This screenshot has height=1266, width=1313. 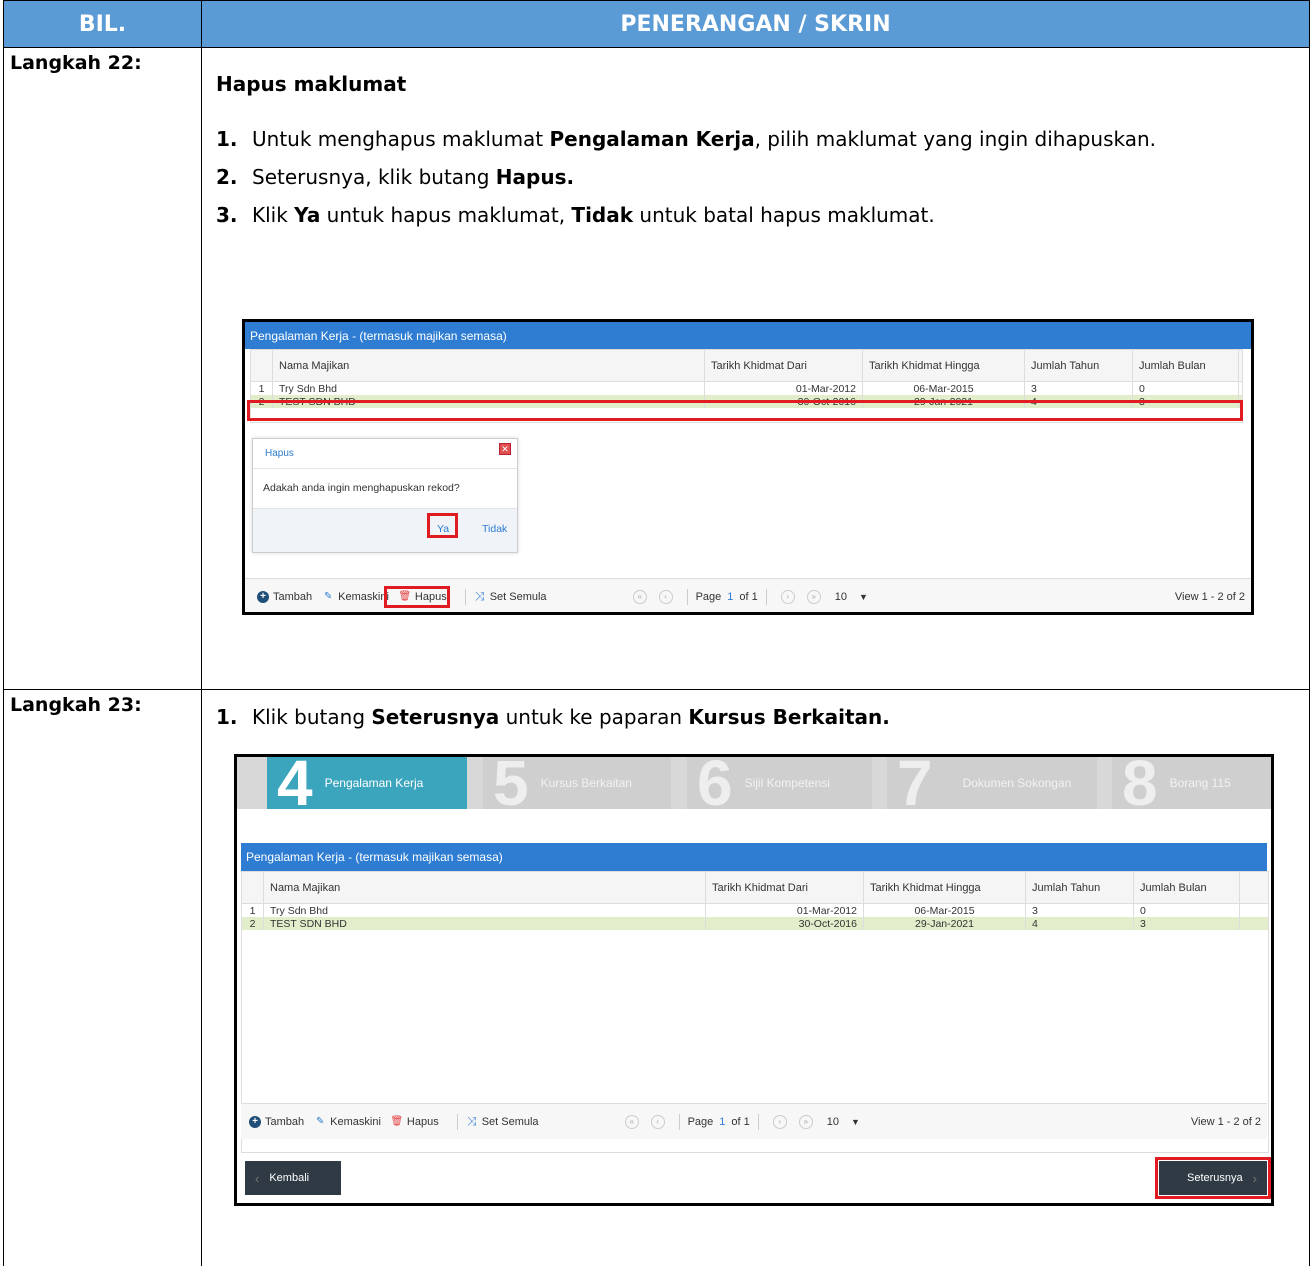 I want to click on highlight-yes-button, so click(x=442, y=525).